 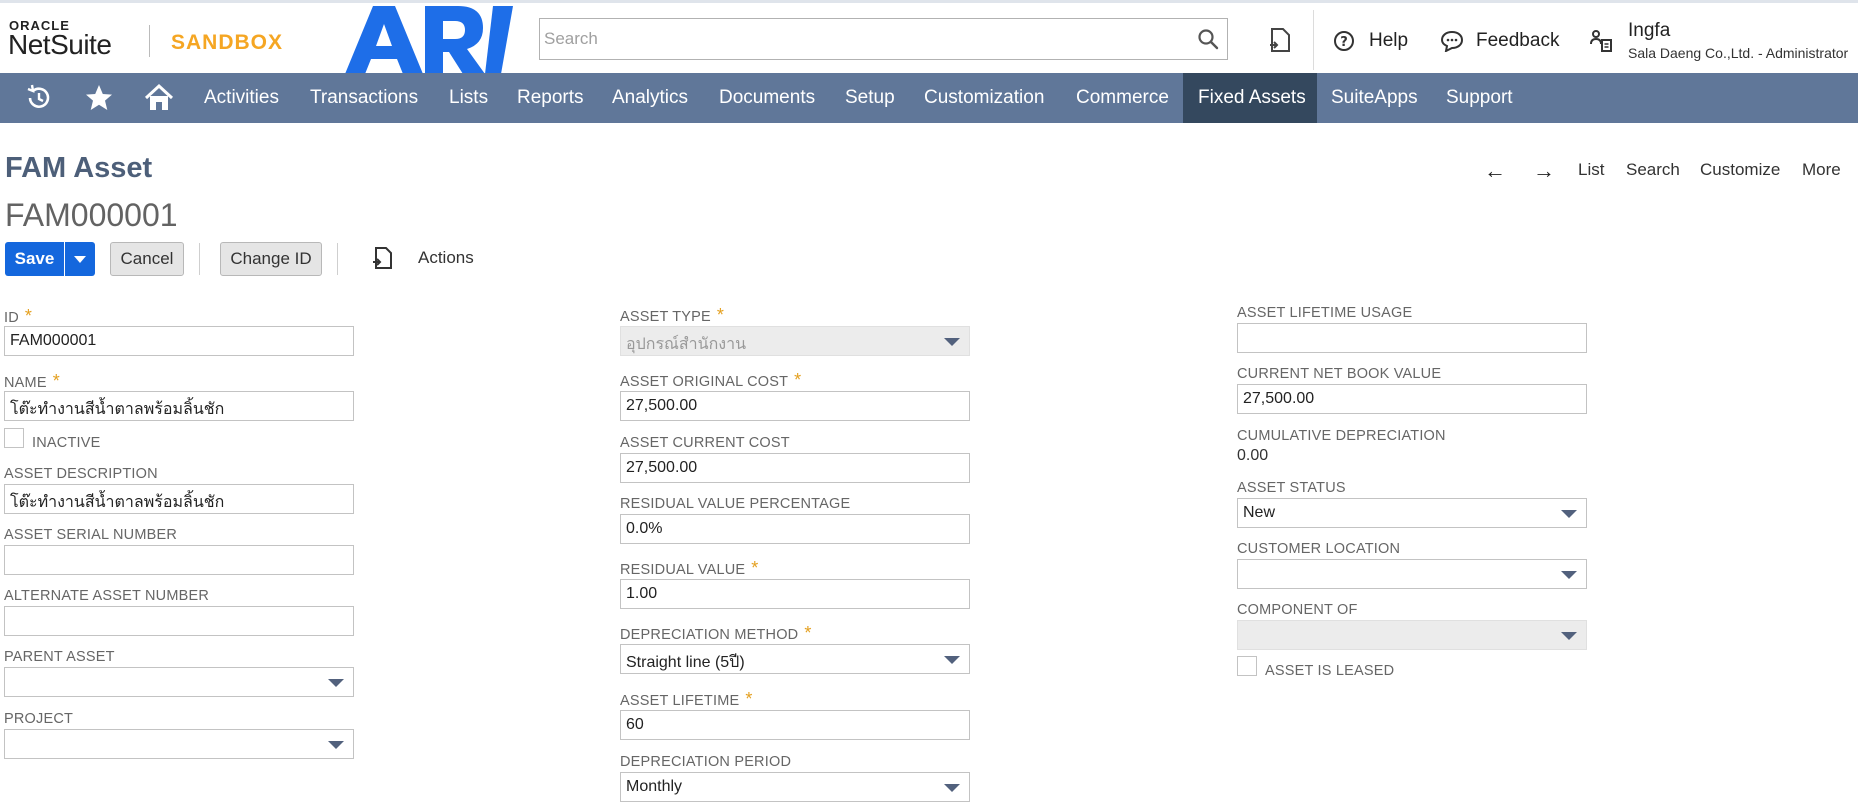 What do you see at coordinates (1250, 98) in the screenshot?
I see `nav-fixed-assets: Fixed Assets` at bounding box center [1250, 98].